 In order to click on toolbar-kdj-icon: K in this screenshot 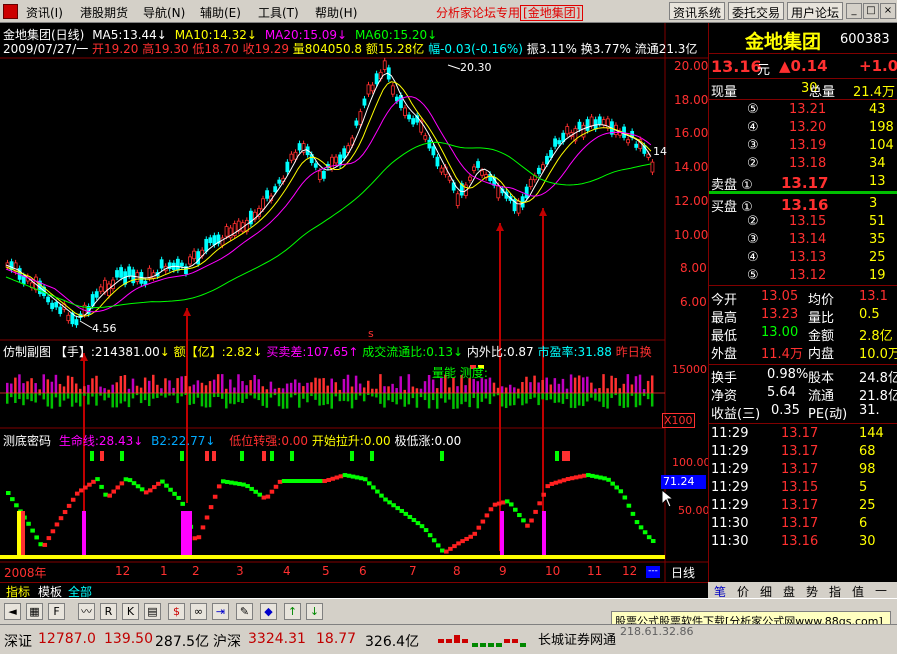, I will do `click(130, 611)`.